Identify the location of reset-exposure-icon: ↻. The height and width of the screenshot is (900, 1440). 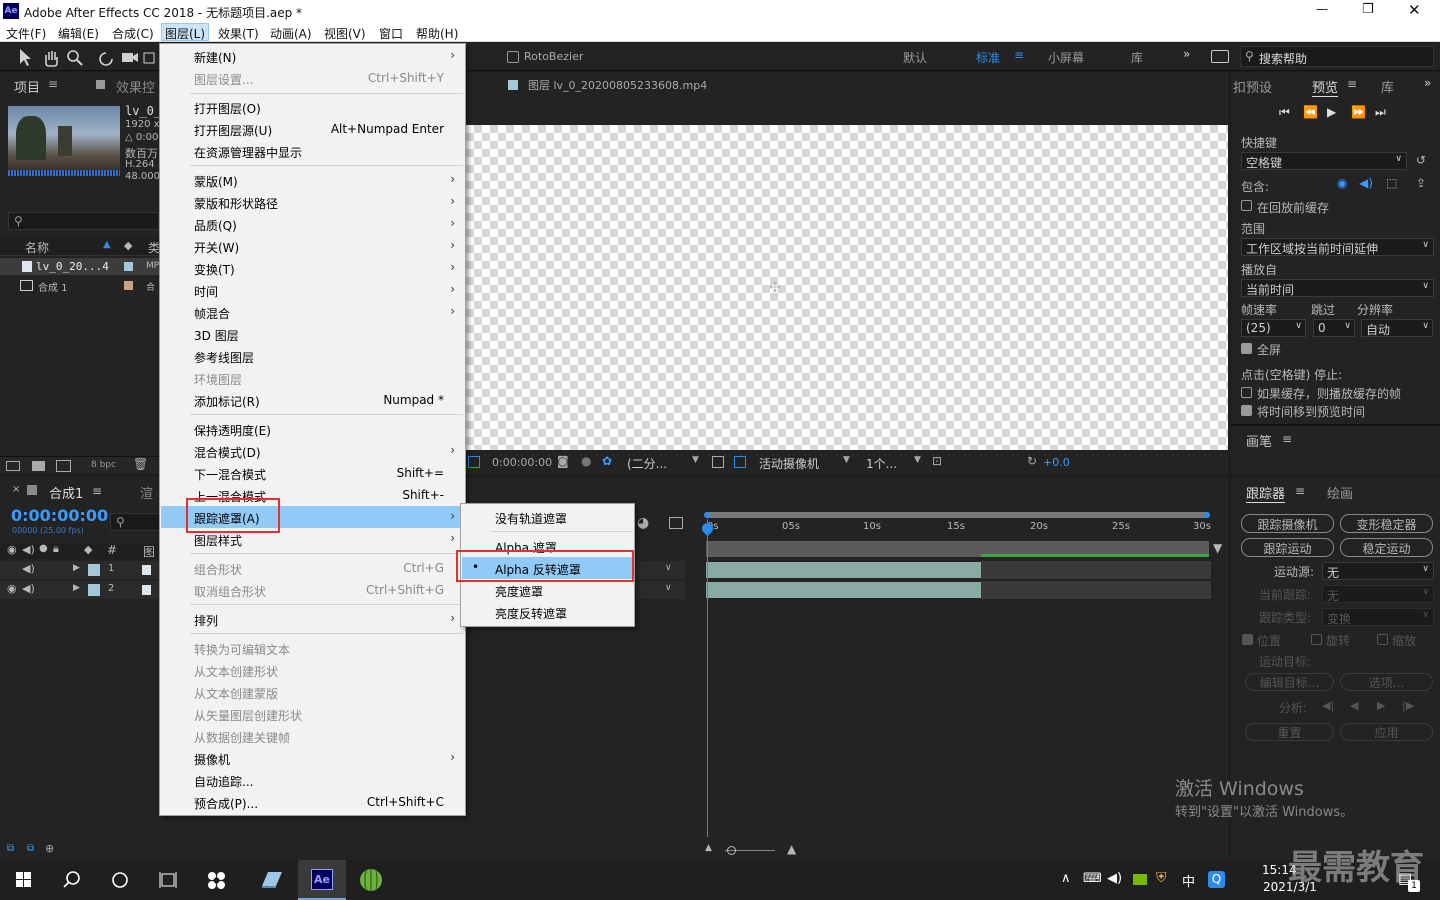
(1032, 461).